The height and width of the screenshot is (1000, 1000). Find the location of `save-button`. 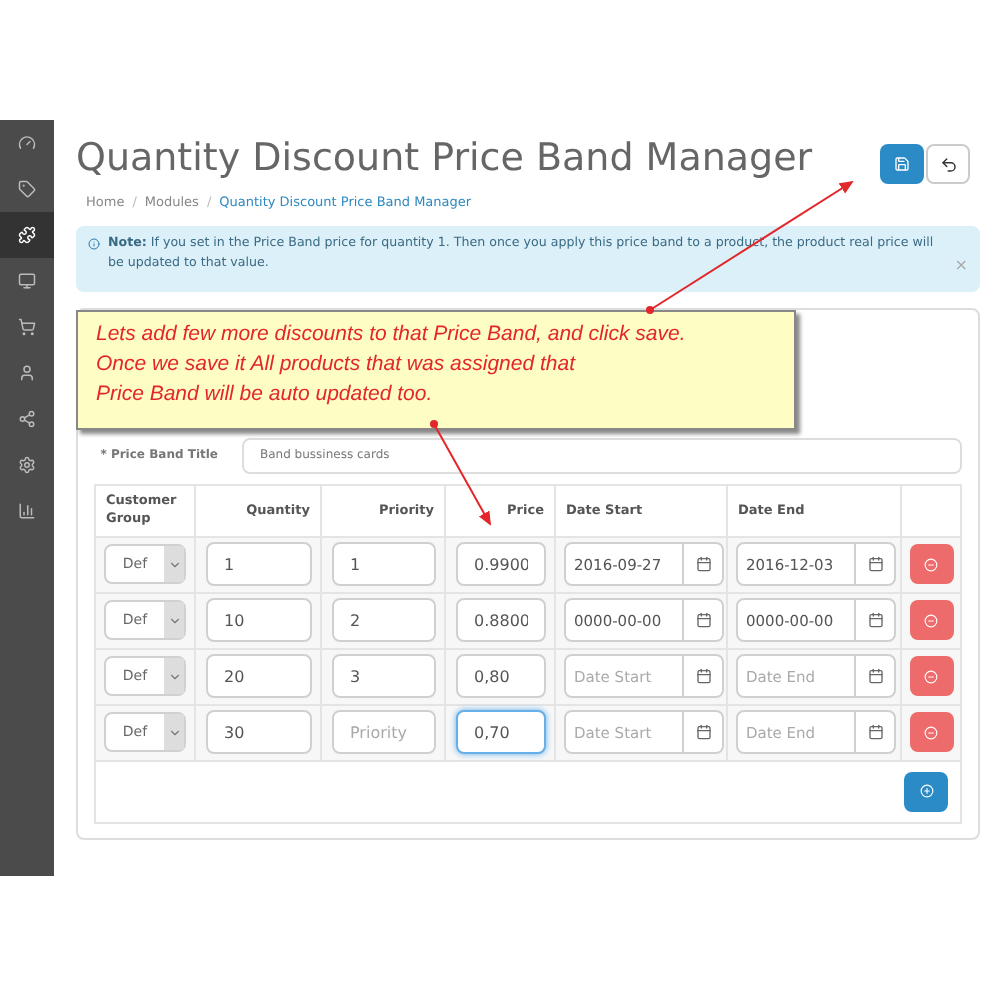

save-button is located at coordinates (902, 164).